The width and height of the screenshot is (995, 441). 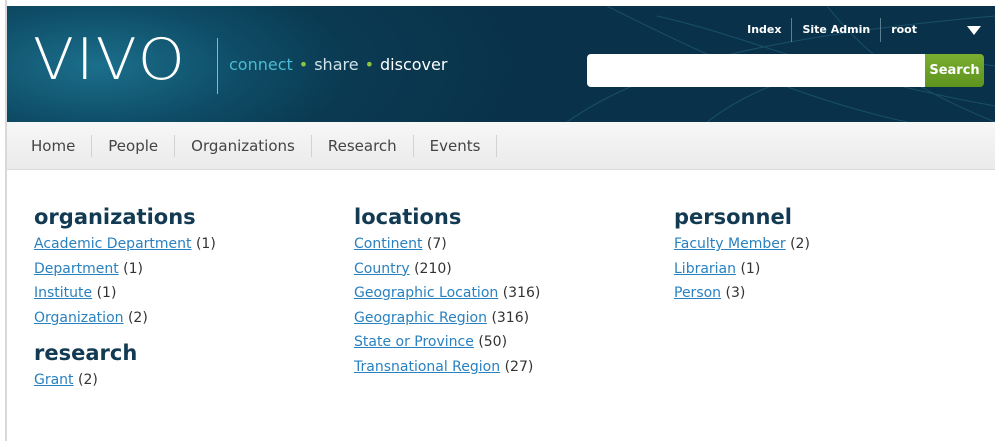 I want to click on search-input, so click(x=756, y=70).